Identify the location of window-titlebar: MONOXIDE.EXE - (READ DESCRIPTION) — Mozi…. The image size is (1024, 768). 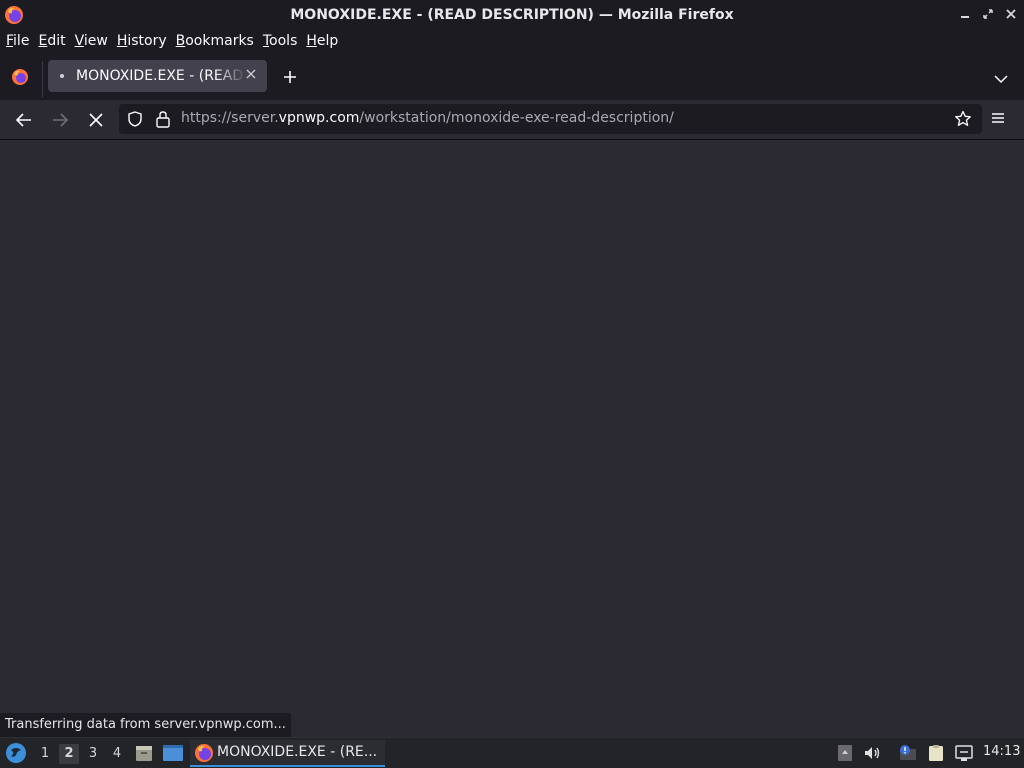
(512, 14).